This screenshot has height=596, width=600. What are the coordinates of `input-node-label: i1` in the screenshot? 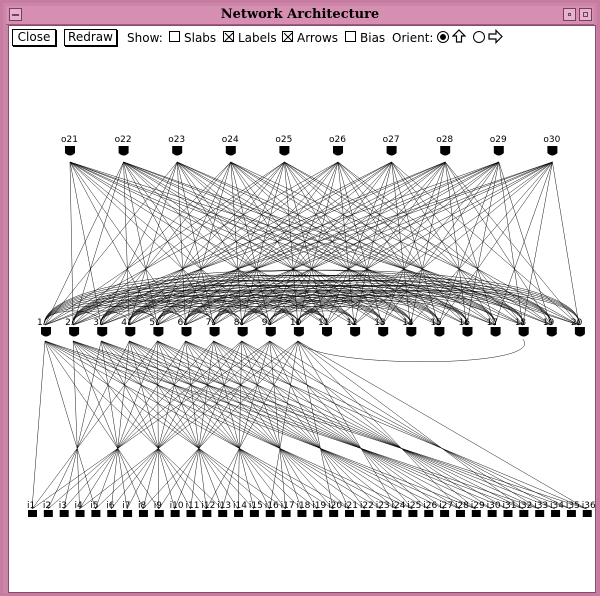 It's located at (31, 506).